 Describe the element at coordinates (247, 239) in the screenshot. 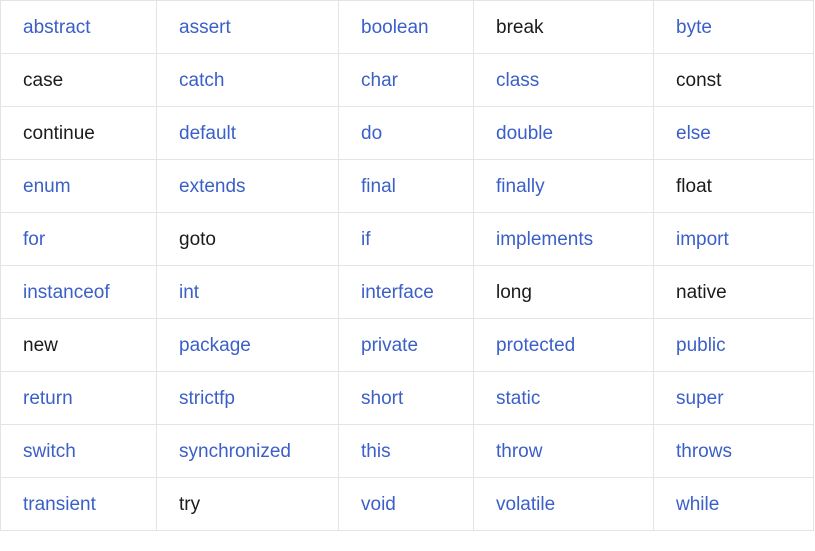

I see `keyword-cell: goto` at that location.